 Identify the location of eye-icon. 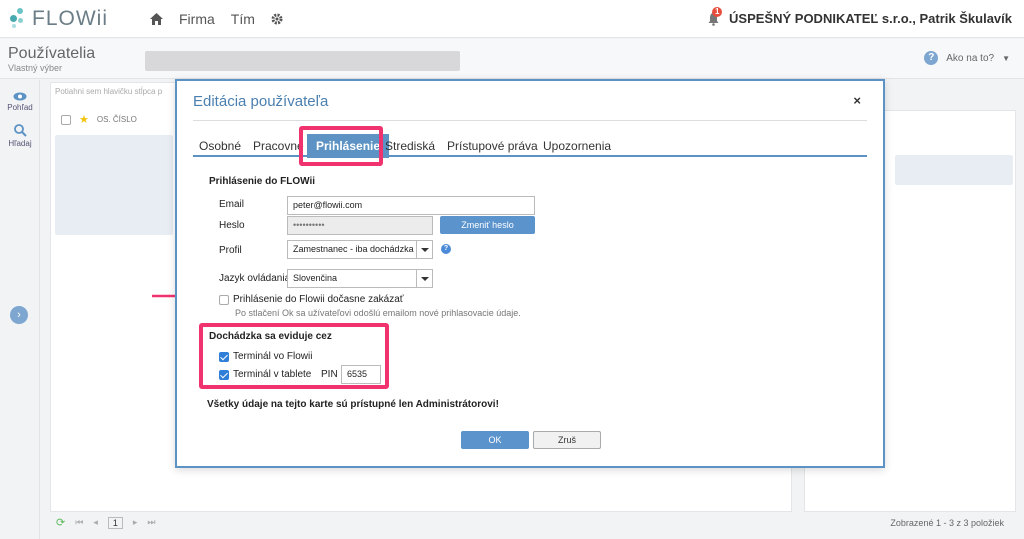
(20, 96).